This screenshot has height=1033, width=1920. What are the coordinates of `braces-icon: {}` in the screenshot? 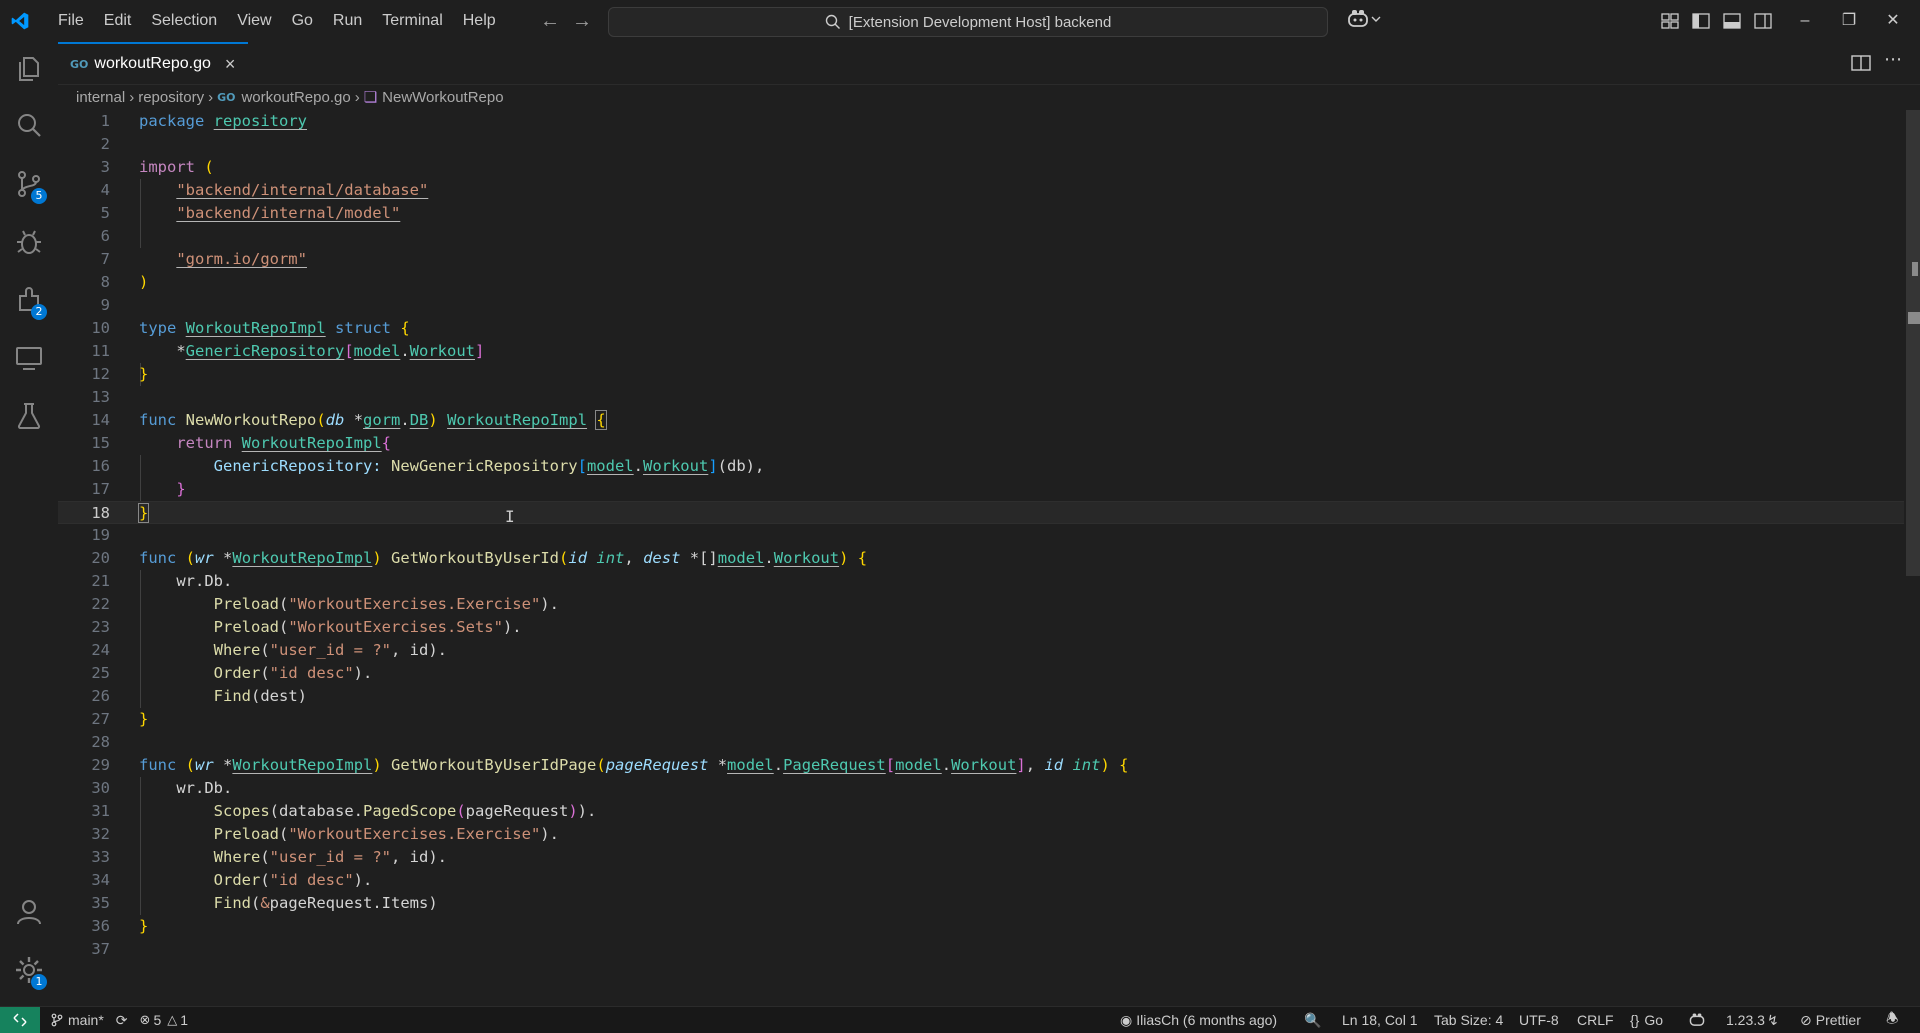 It's located at (1635, 1020).